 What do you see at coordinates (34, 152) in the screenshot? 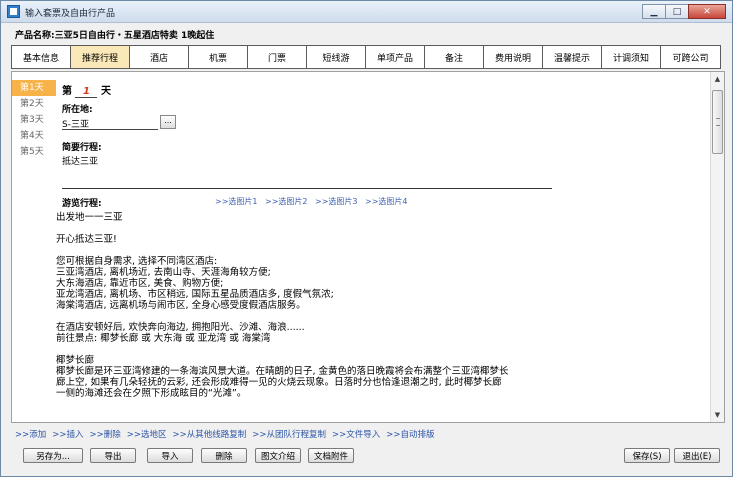
I see `day-item-5: 第5天` at bounding box center [34, 152].